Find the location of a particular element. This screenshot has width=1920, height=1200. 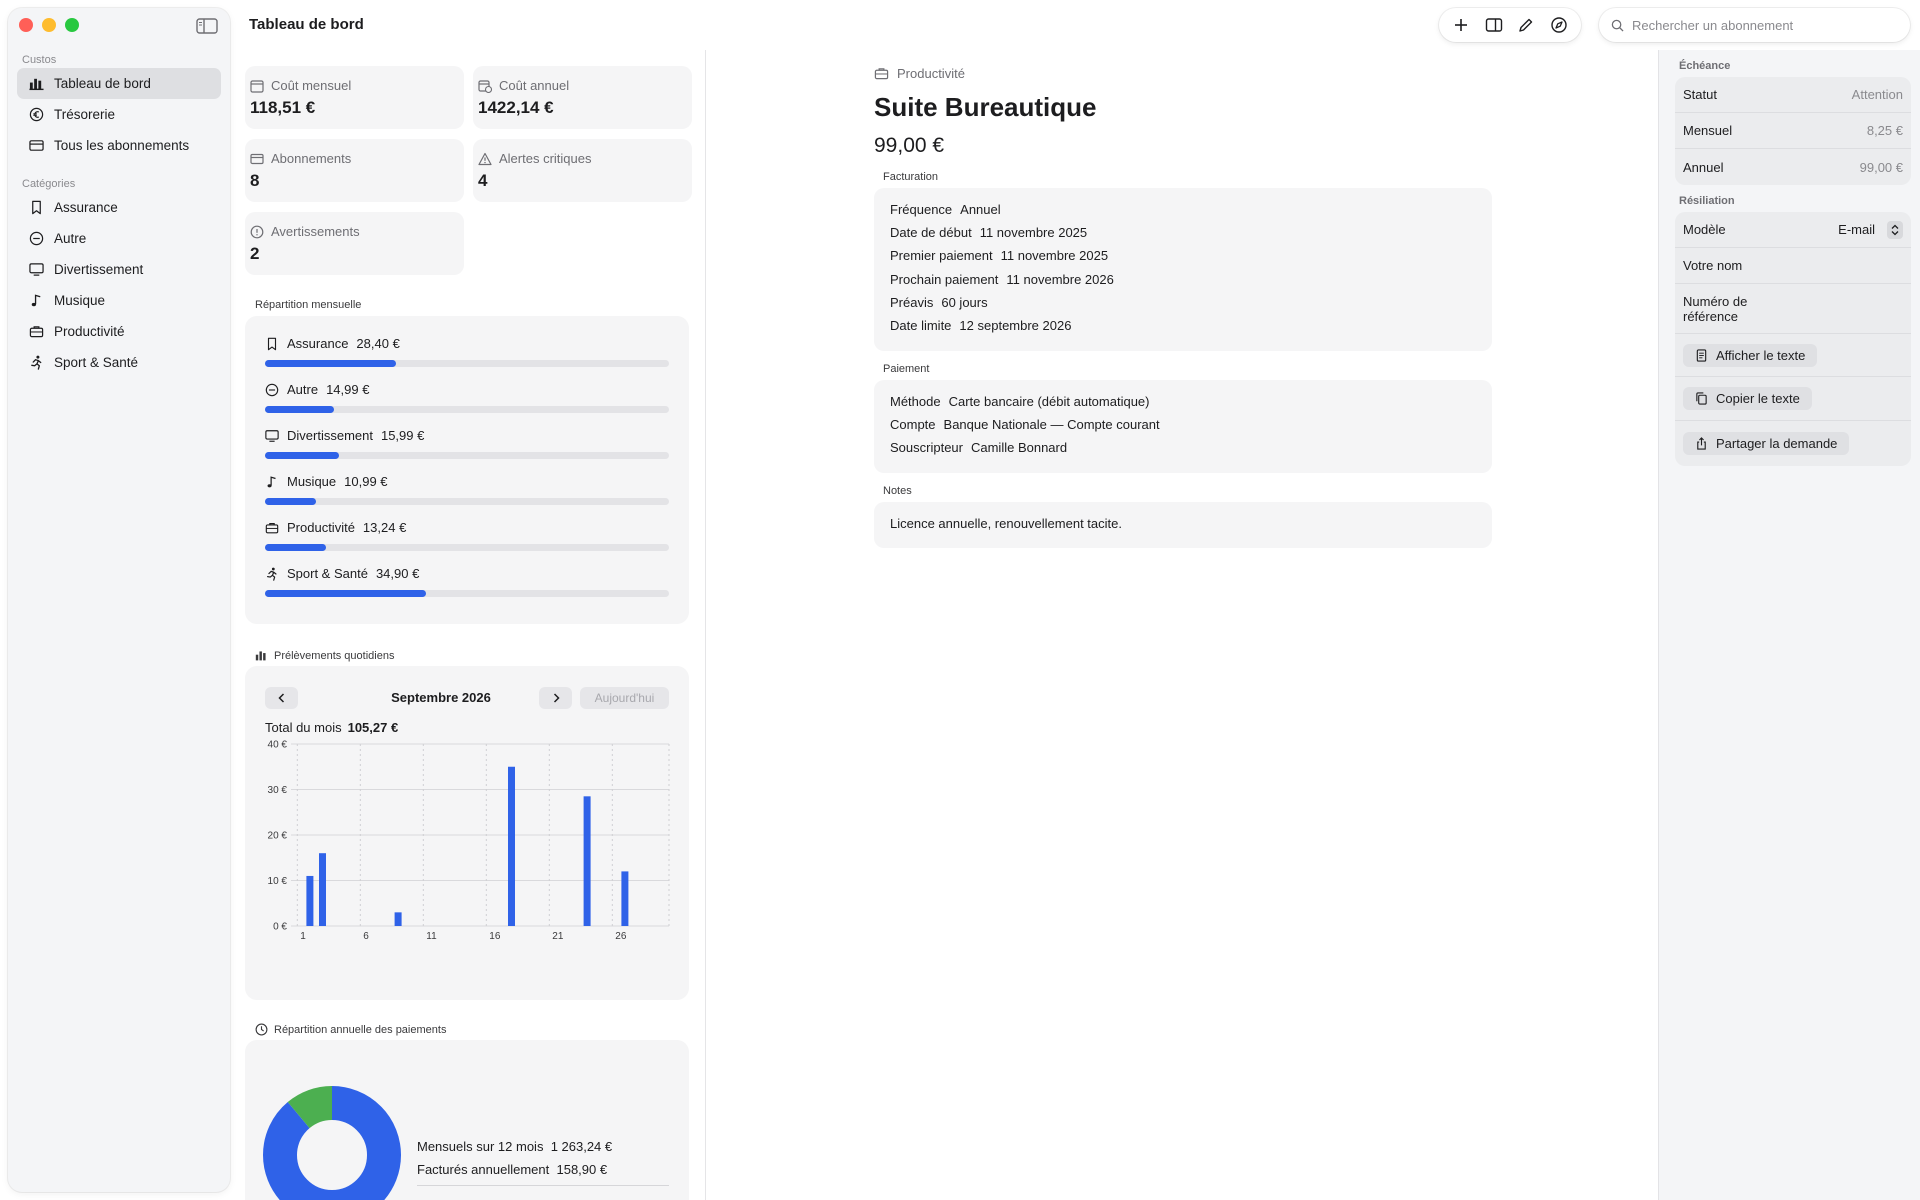

show-text-button: Afficher le texte is located at coordinates (1750, 355).